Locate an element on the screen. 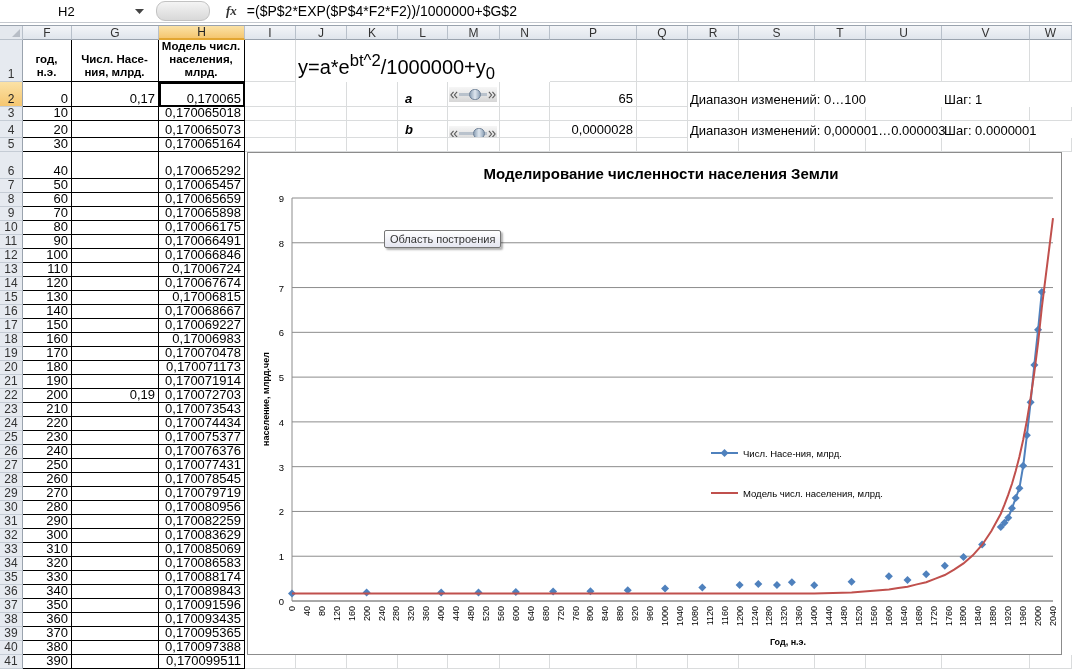 This screenshot has height=669, width=1072. cell-value: 0,170093435 is located at coordinates (202, 620).